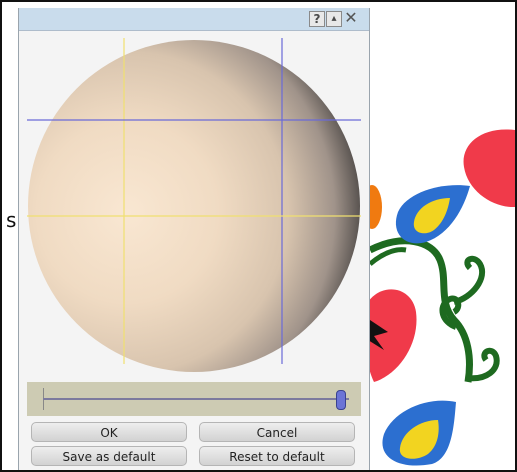 The width and height of the screenshot is (517, 472). What do you see at coordinates (277, 432) in the screenshot?
I see `cancel-button: Cancel` at bounding box center [277, 432].